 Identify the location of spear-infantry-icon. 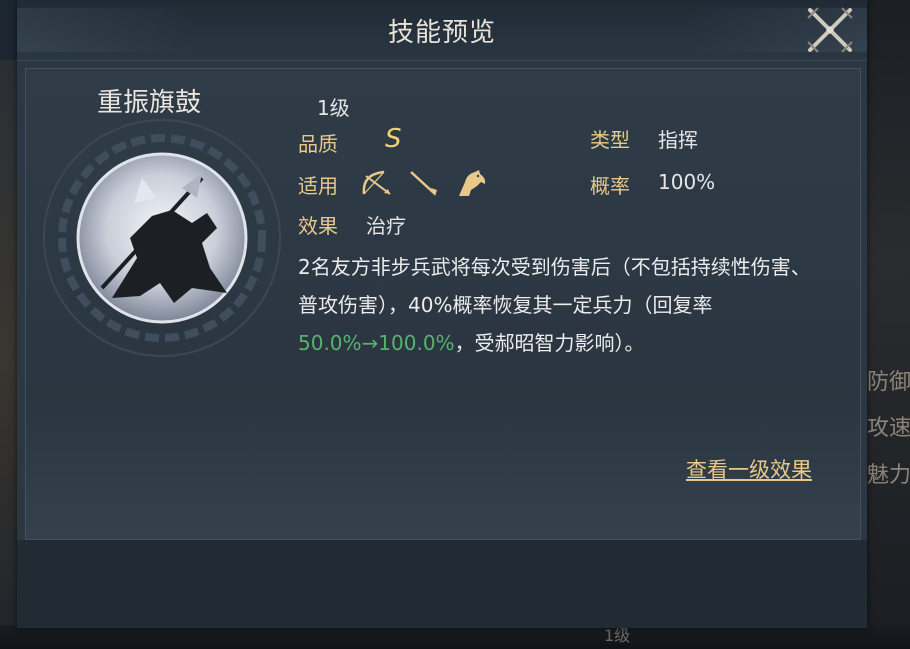
(424, 184).